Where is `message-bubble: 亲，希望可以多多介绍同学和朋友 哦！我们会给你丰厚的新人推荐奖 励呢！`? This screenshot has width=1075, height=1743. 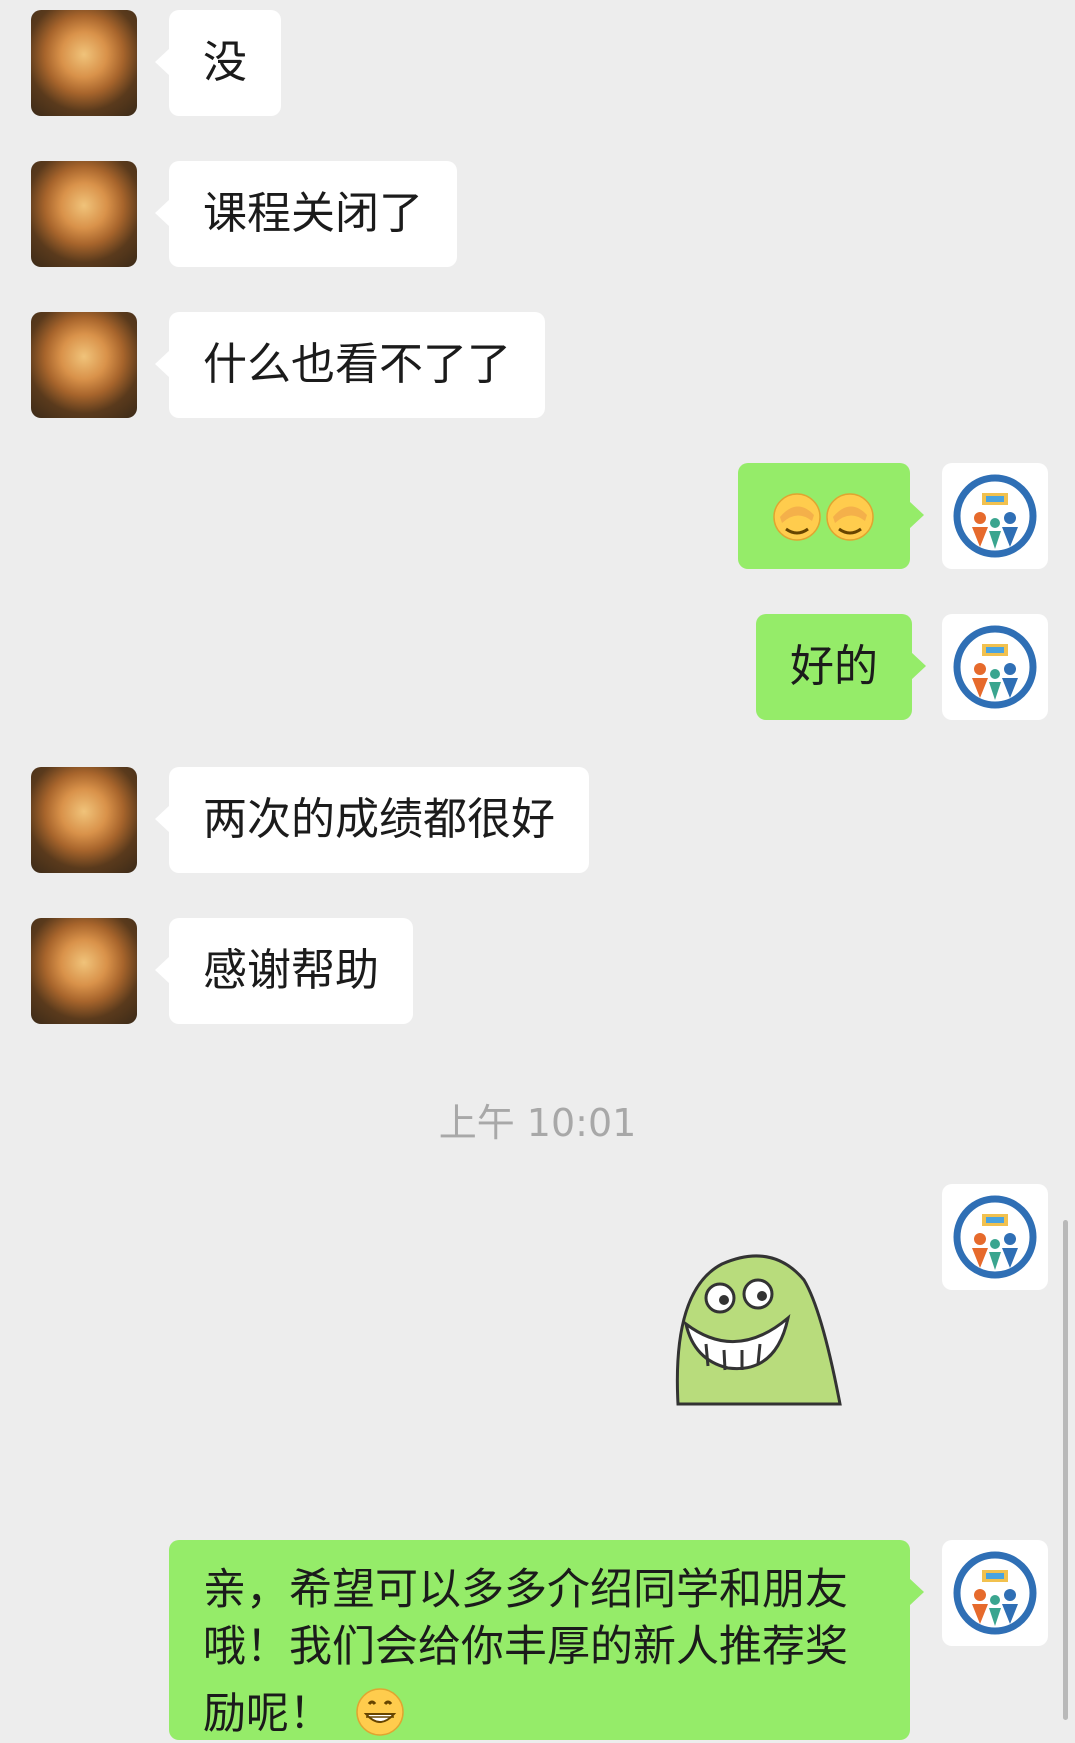 message-bubble: 亲，希望可以多多介绍同学和朋友 哦！我们会给你丰厚的新人推荐奖 励呢！ is located at coordinates (546, 1641).